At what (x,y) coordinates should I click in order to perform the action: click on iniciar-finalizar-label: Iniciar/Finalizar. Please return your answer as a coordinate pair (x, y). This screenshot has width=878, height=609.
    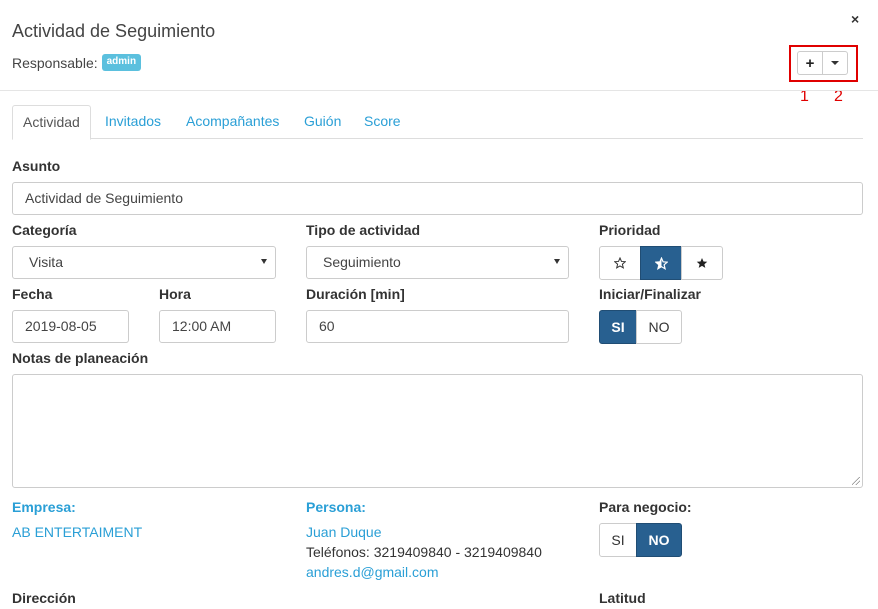
    Looking at the image, I should click on (650, 294).